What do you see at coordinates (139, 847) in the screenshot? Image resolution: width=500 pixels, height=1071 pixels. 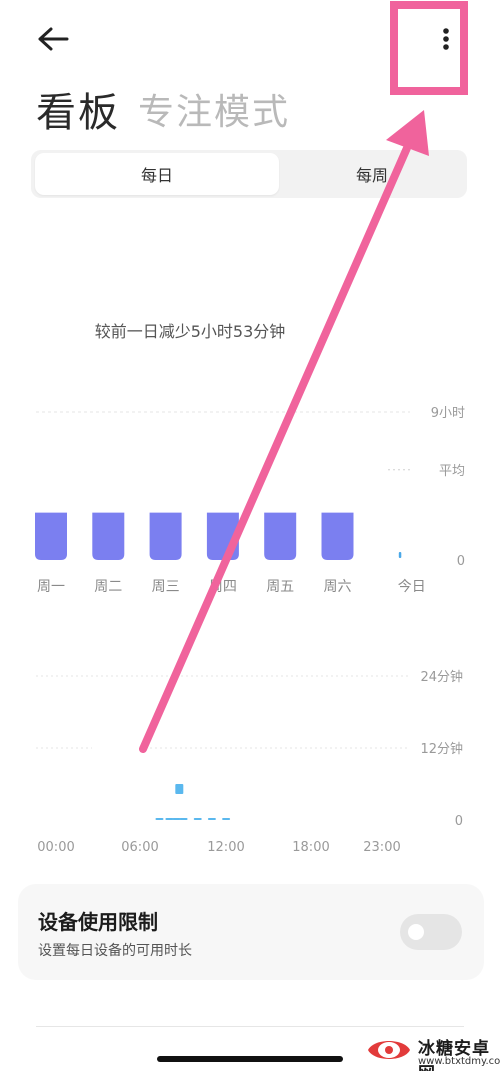 I see `x-tick-label: 06:00` at bounding box center [139, 847].